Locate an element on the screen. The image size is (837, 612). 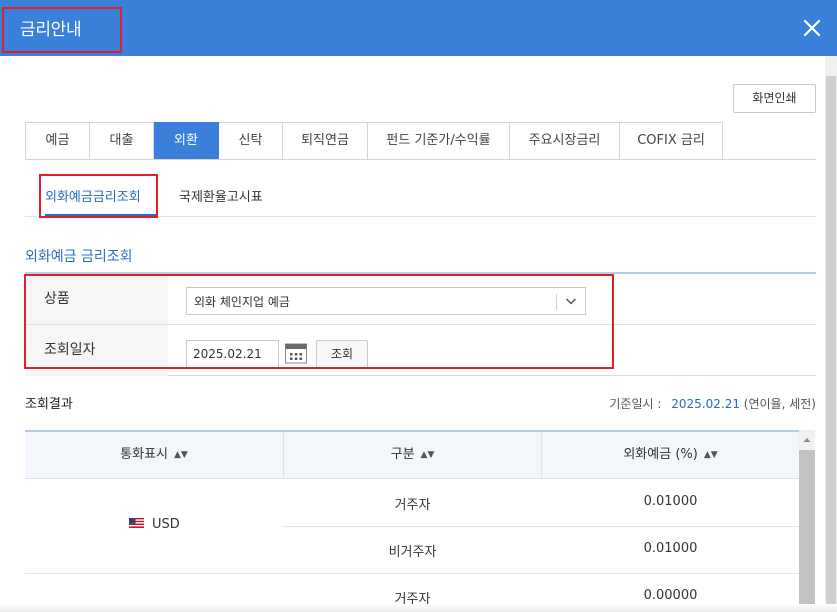
tab-pension: 퇴직연금 is located at coordinates (325, 141).